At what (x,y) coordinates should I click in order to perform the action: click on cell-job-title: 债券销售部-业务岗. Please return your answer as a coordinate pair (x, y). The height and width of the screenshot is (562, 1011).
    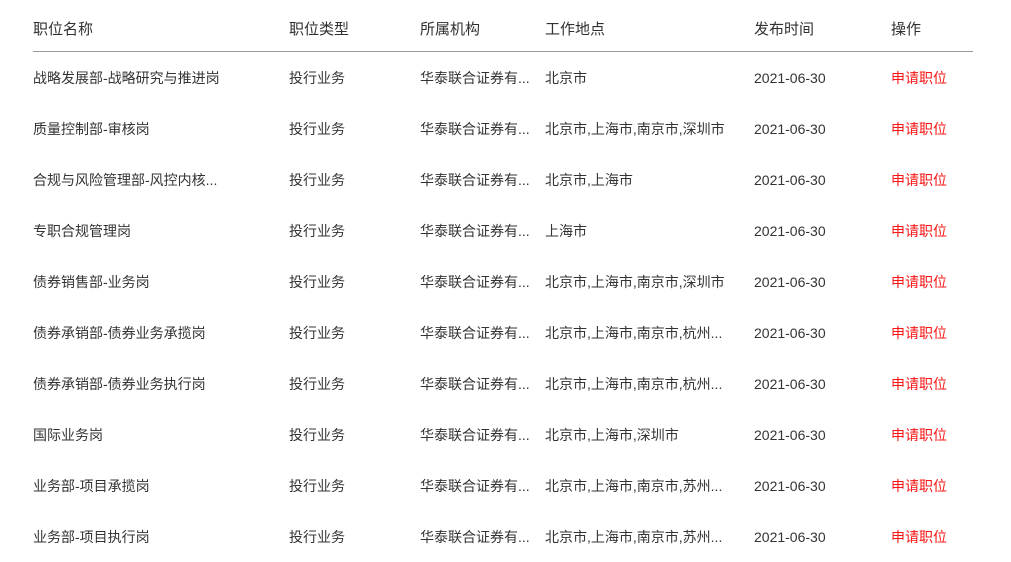
    Looking at the image, I should click on (91, 282).